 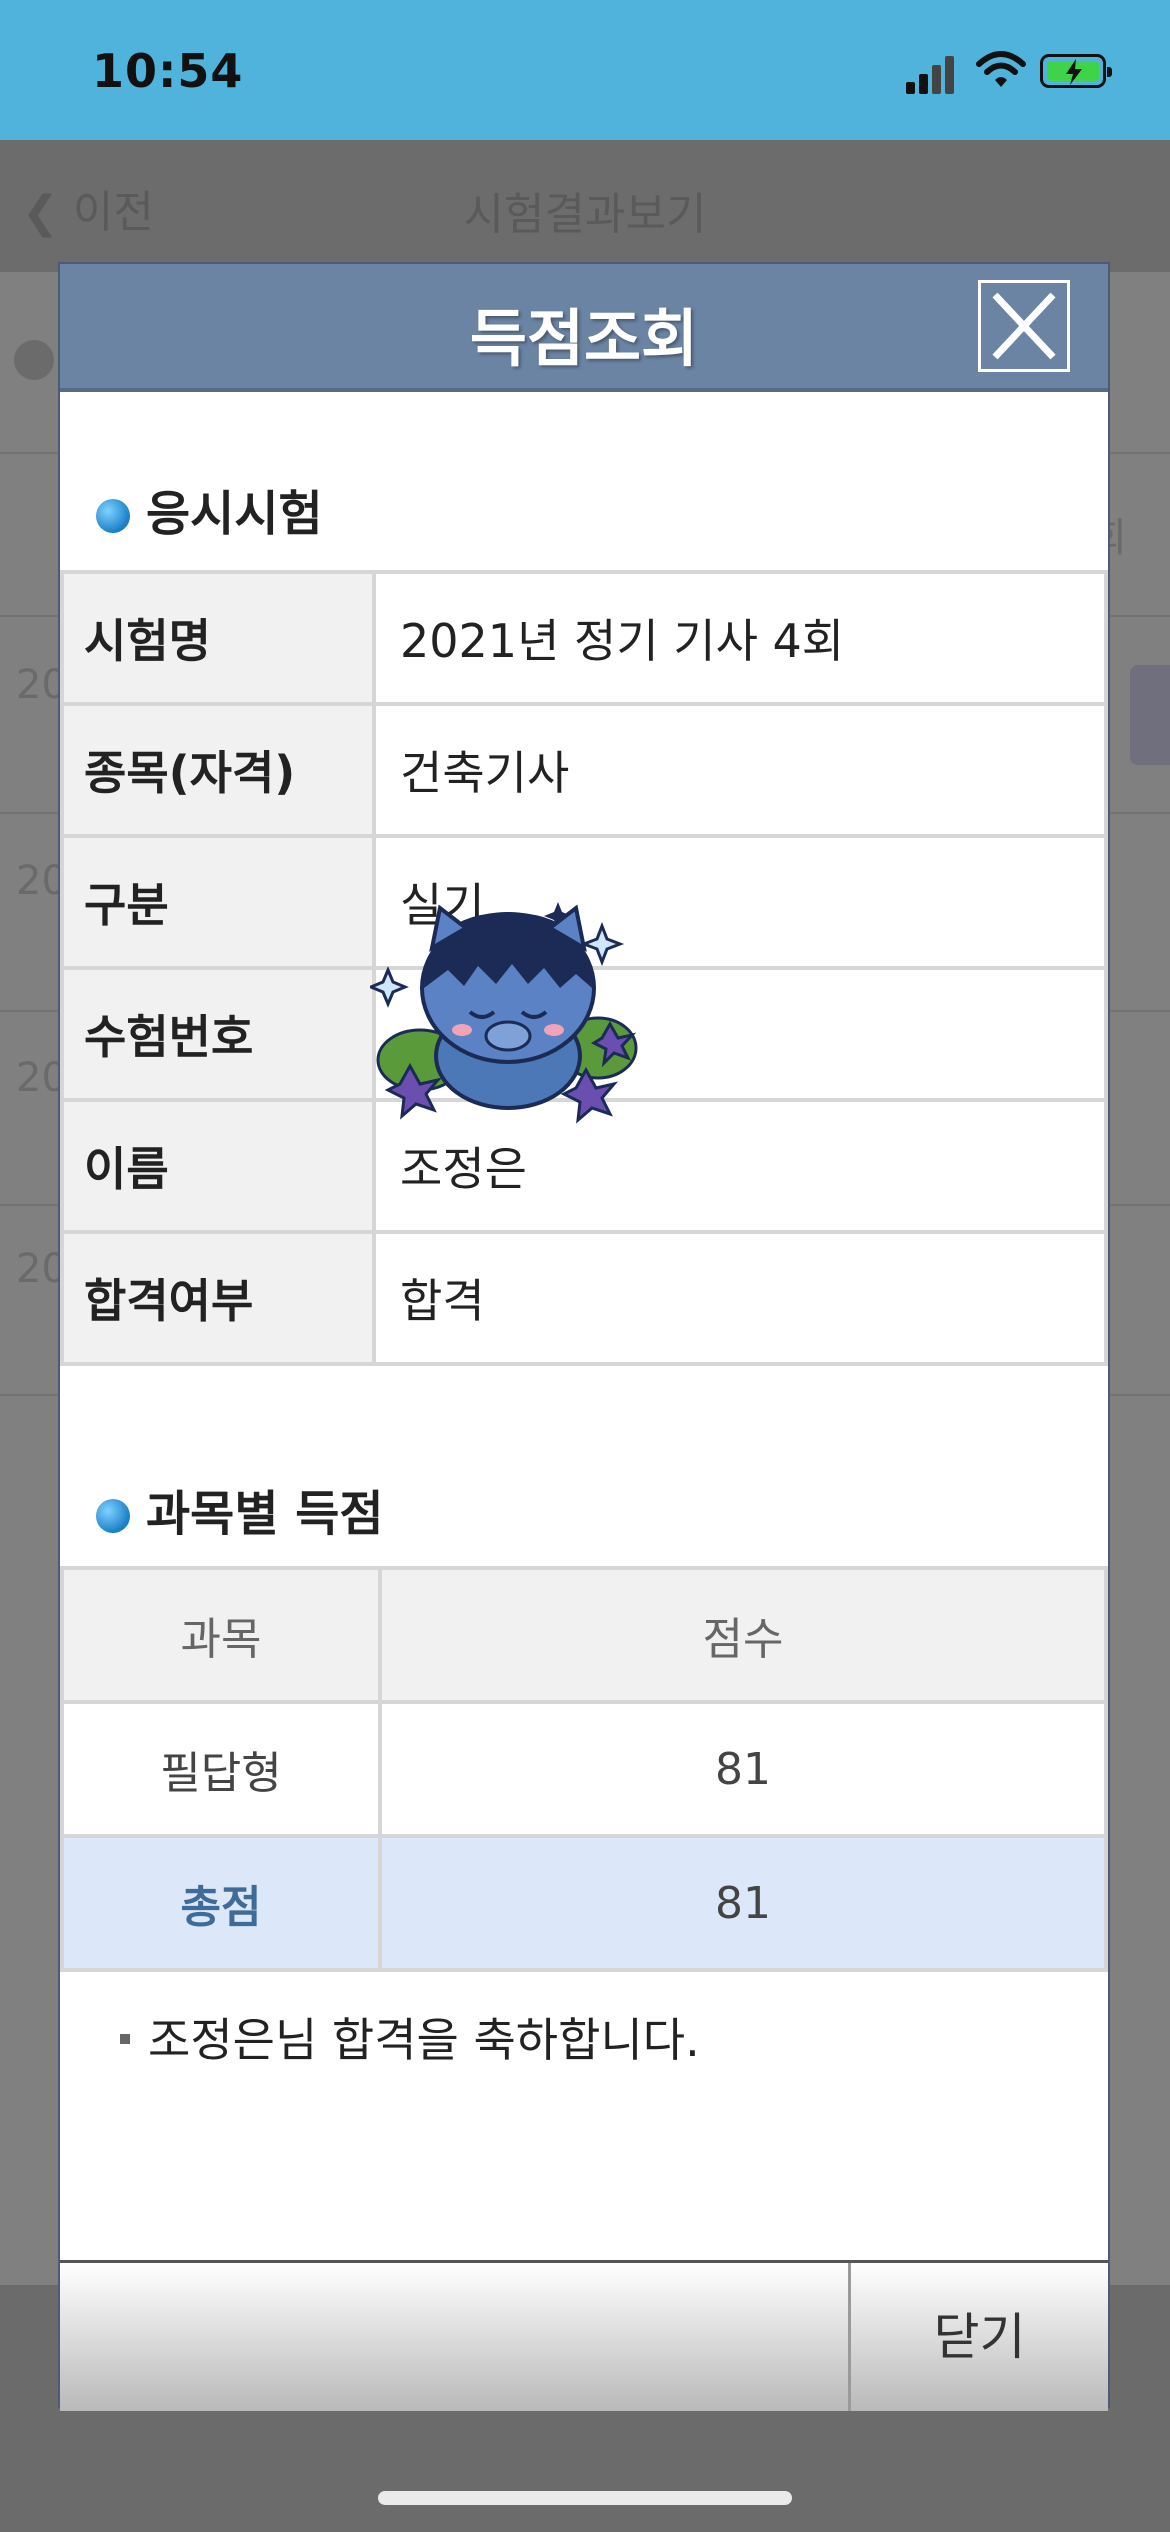 I want to click on wifi-icon, so click(x=1001, y=69).